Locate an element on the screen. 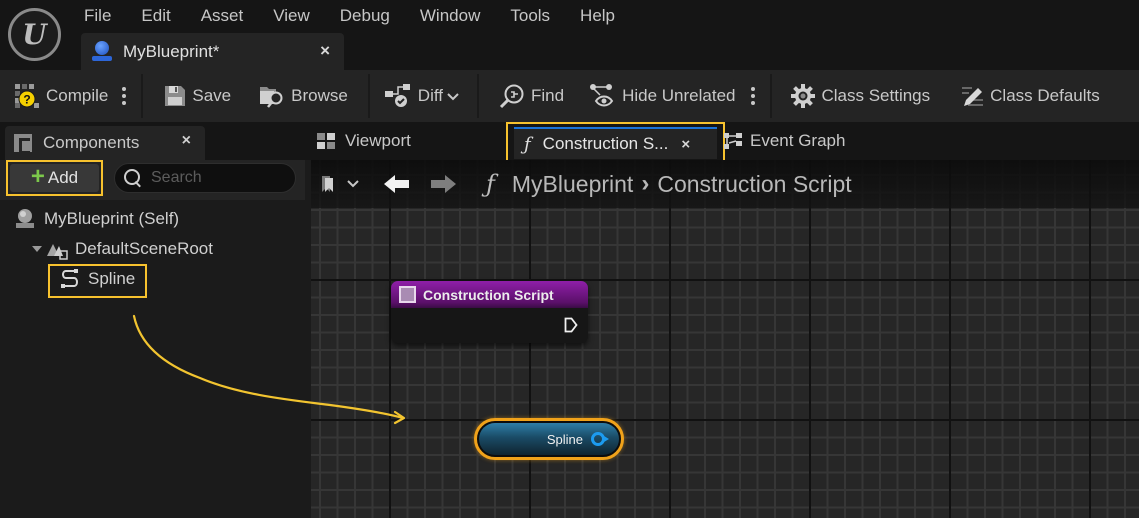 The height and width of the screenshot is (518, 1139). compile-options-kebab-icon is located at coordinates (124, 96).